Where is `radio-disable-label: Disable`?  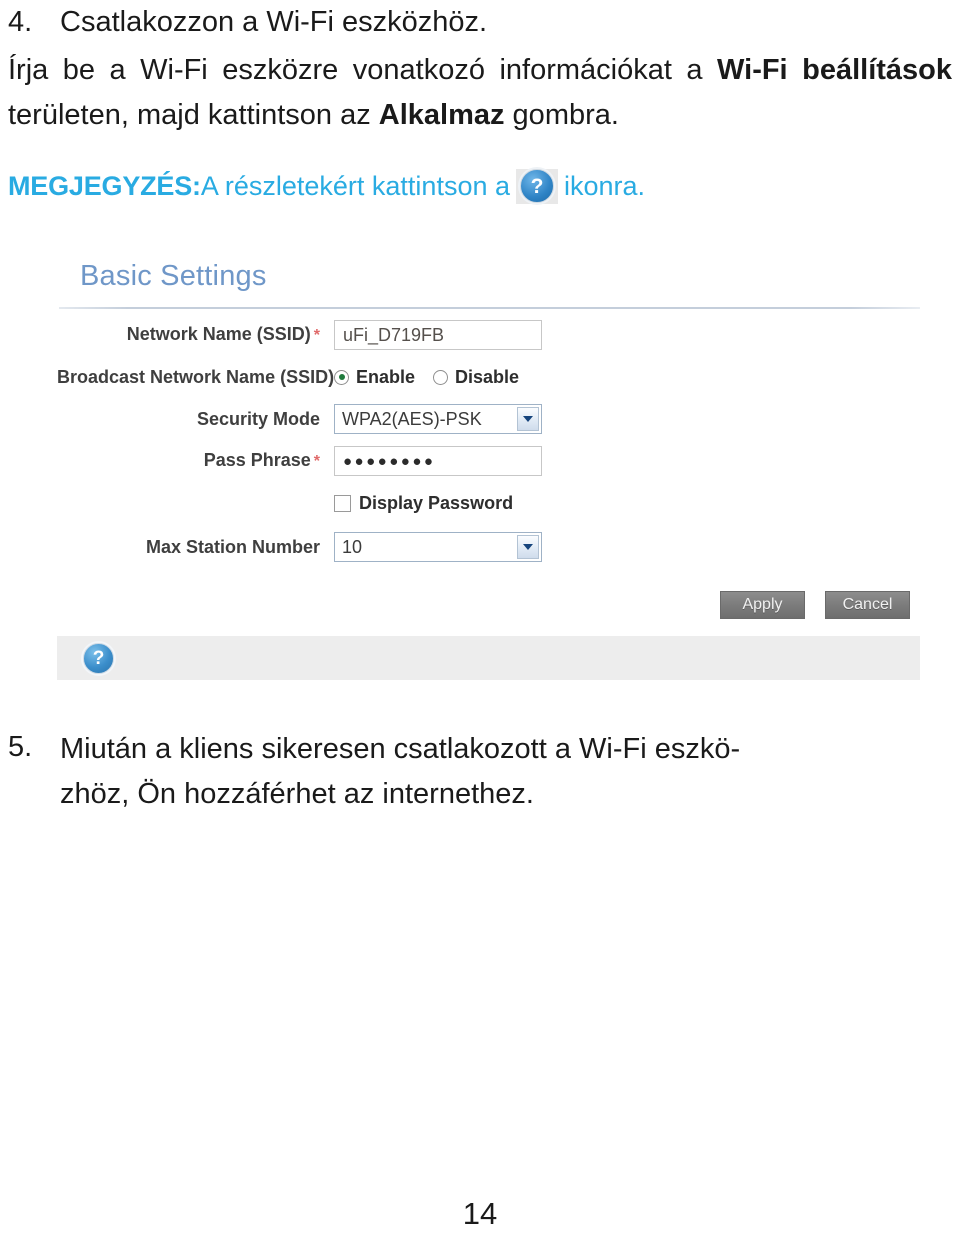 radio-disable-label: Disable is located at coordinates (487, 376).